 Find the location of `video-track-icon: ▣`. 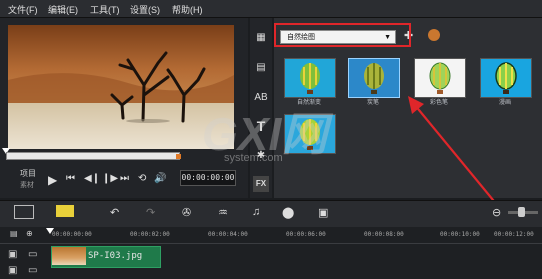

video-track-icon: ▣ is located at coordinates (12, 254).